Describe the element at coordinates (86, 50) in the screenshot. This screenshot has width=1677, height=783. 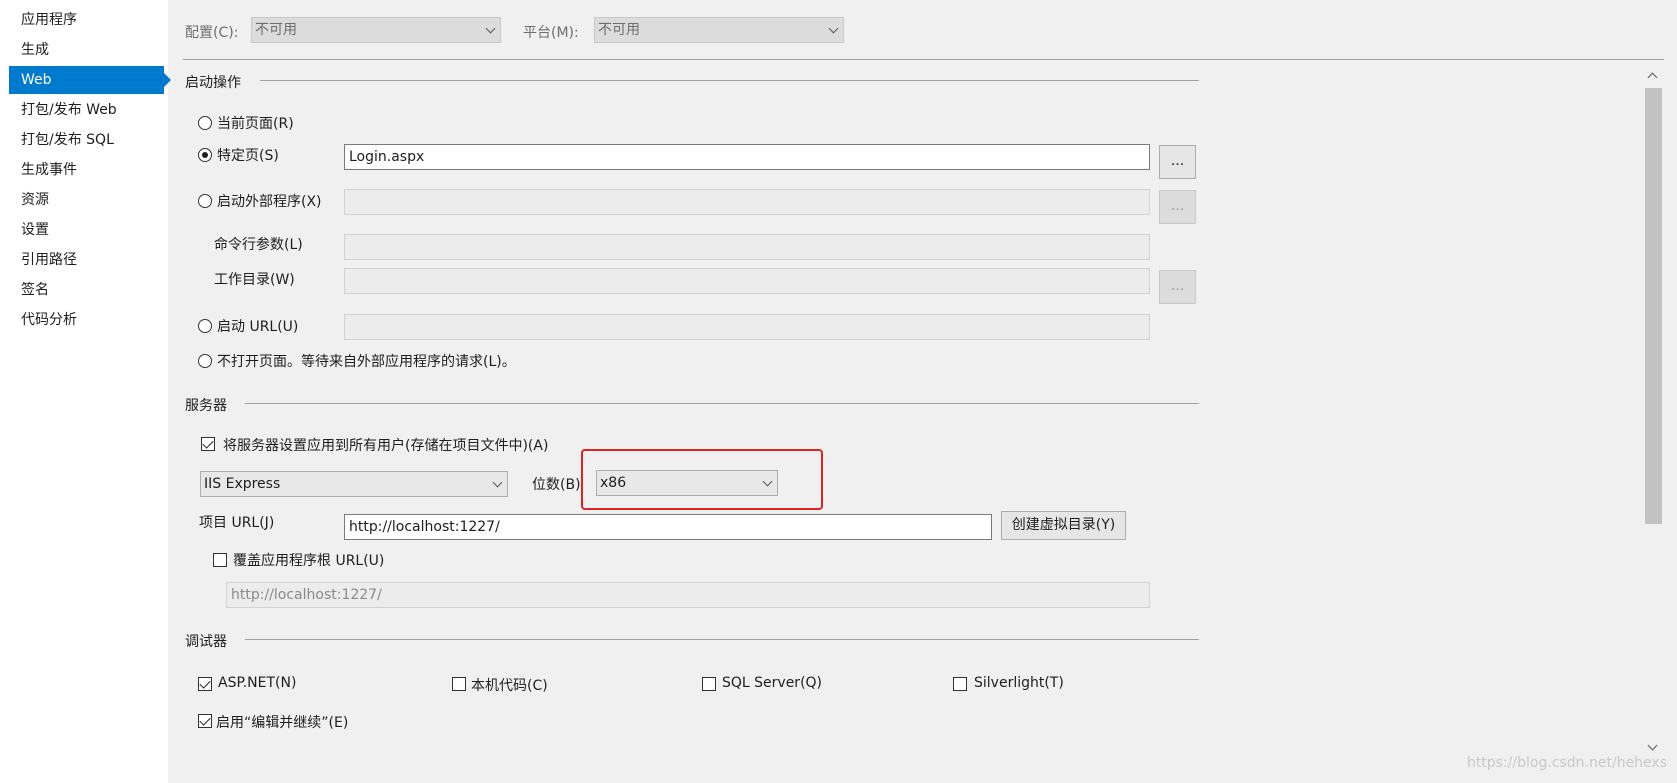
I see `sidebar-item-build: 生成` at that location.